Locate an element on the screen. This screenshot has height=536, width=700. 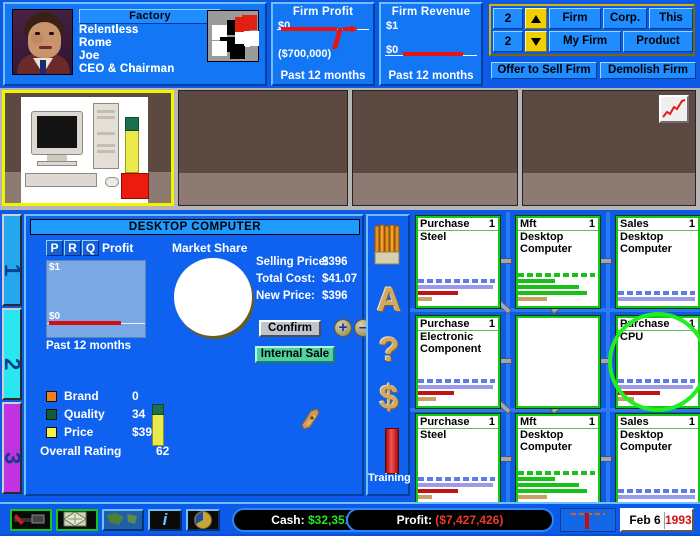
cash-label: Cash: is located at coordinates (288, 520).